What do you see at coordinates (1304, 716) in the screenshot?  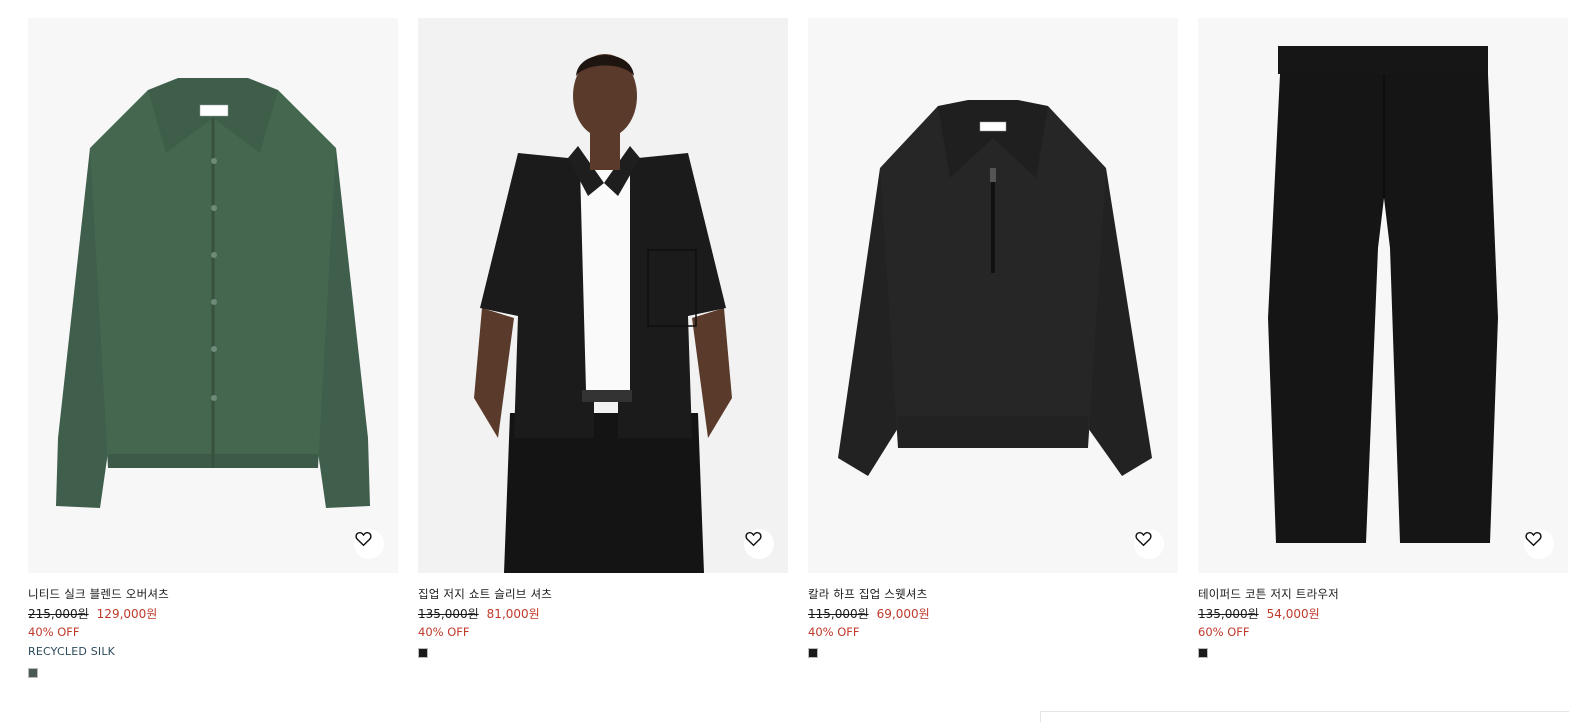 I see `bottom-panel` at bounding box center [1304, 716].